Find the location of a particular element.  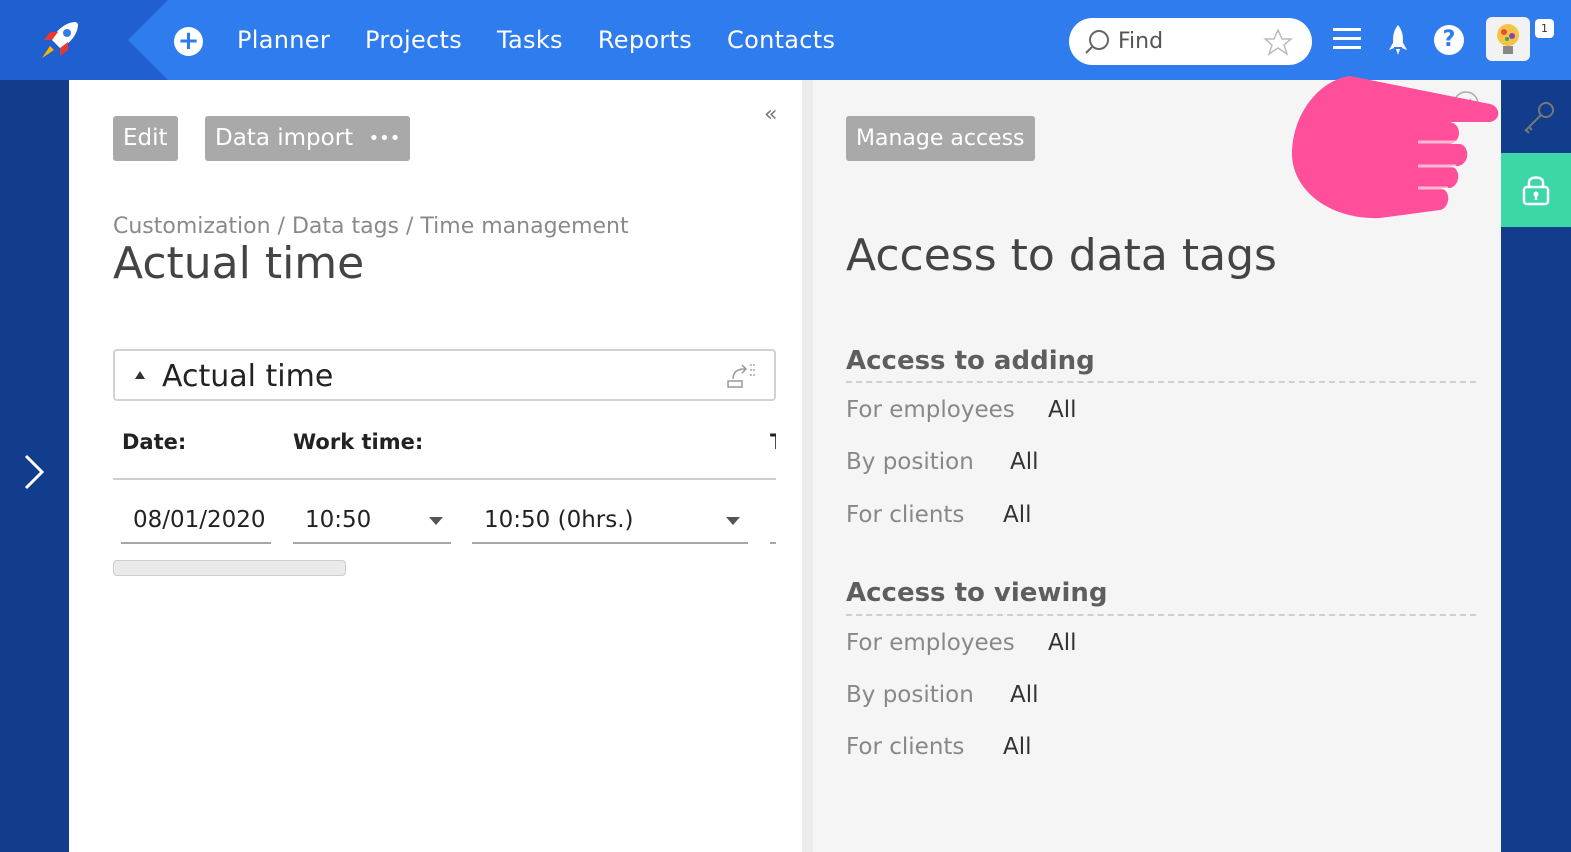

notification-badge: 1 is located at coordinates (1544, 28).